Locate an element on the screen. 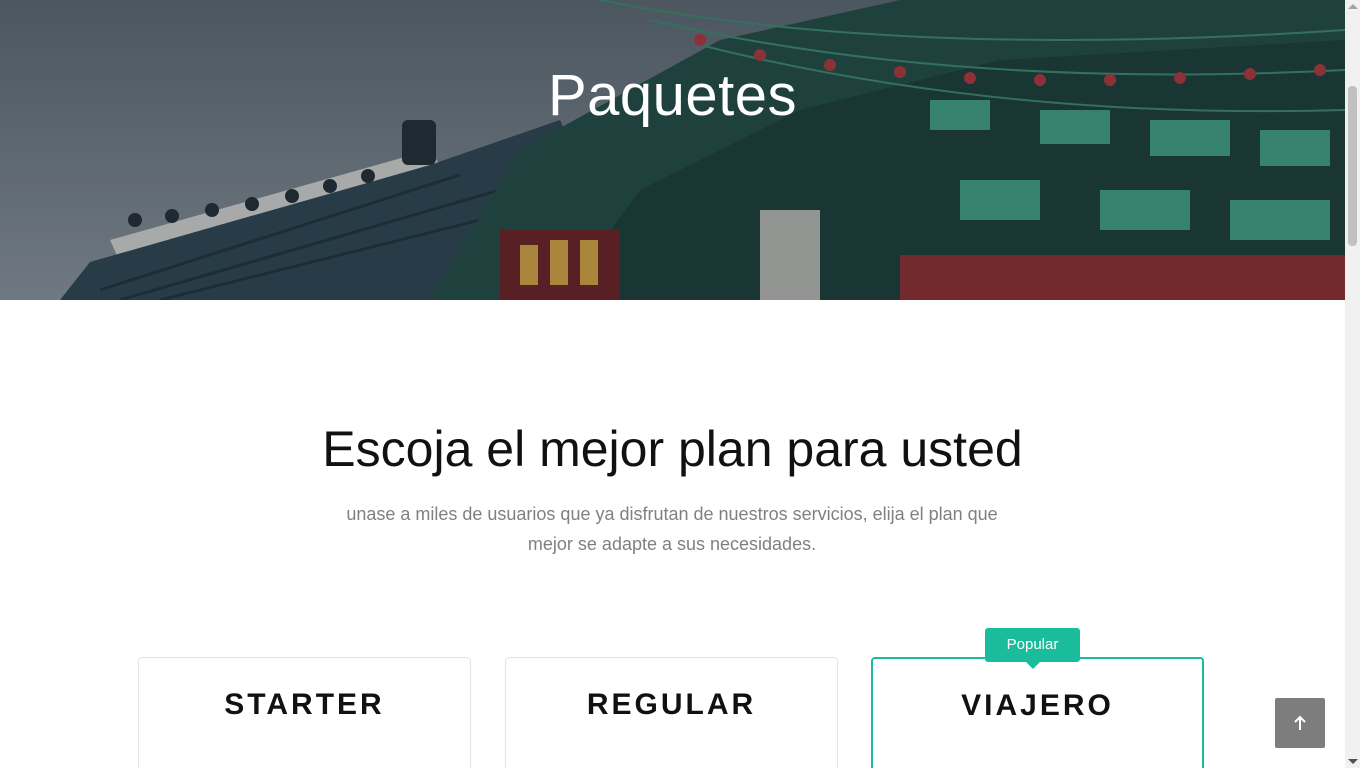 The width and height of the screenshot is (1360, 768). plan-card-viajero: VIAJERO is located at coordinates (1037, 712).